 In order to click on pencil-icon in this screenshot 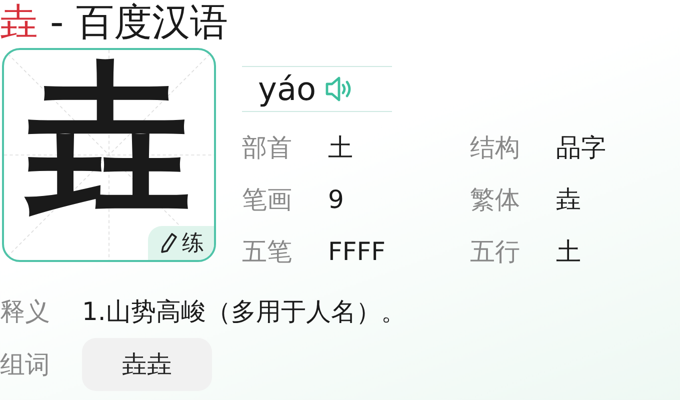, I will do `click(169, 243)`.